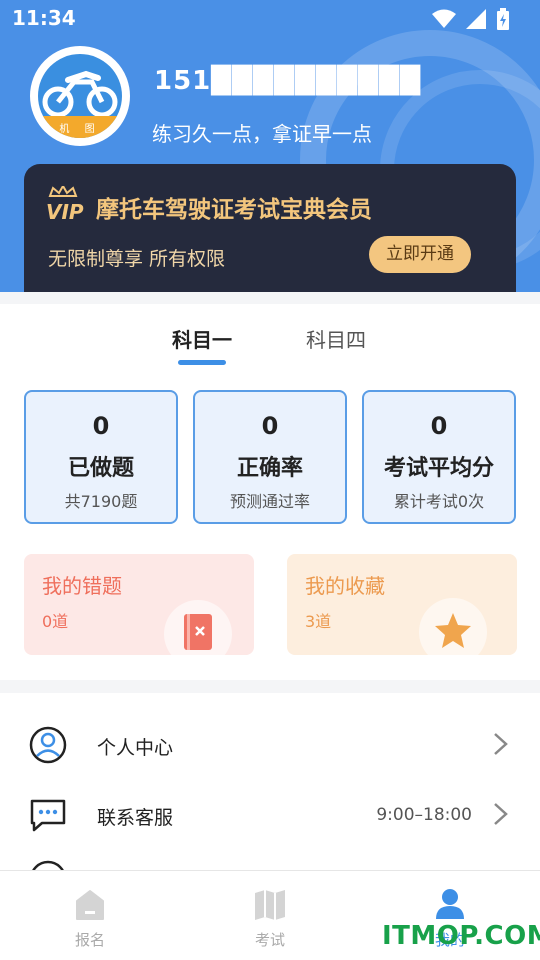 This screenshot has height=960, width=540. Describe the element at coordinates (135, 818) in the screenshot. I see `menu-label: 联系客服` at that location.